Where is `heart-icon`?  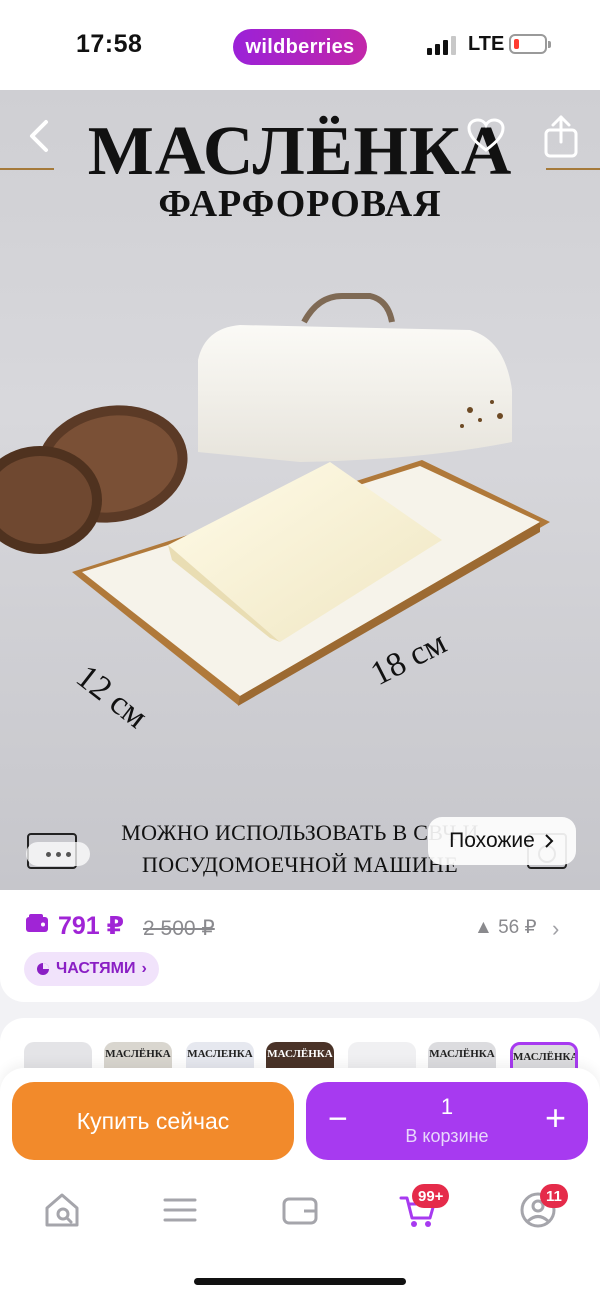 heart-icon is located at coordinates (486, 136).